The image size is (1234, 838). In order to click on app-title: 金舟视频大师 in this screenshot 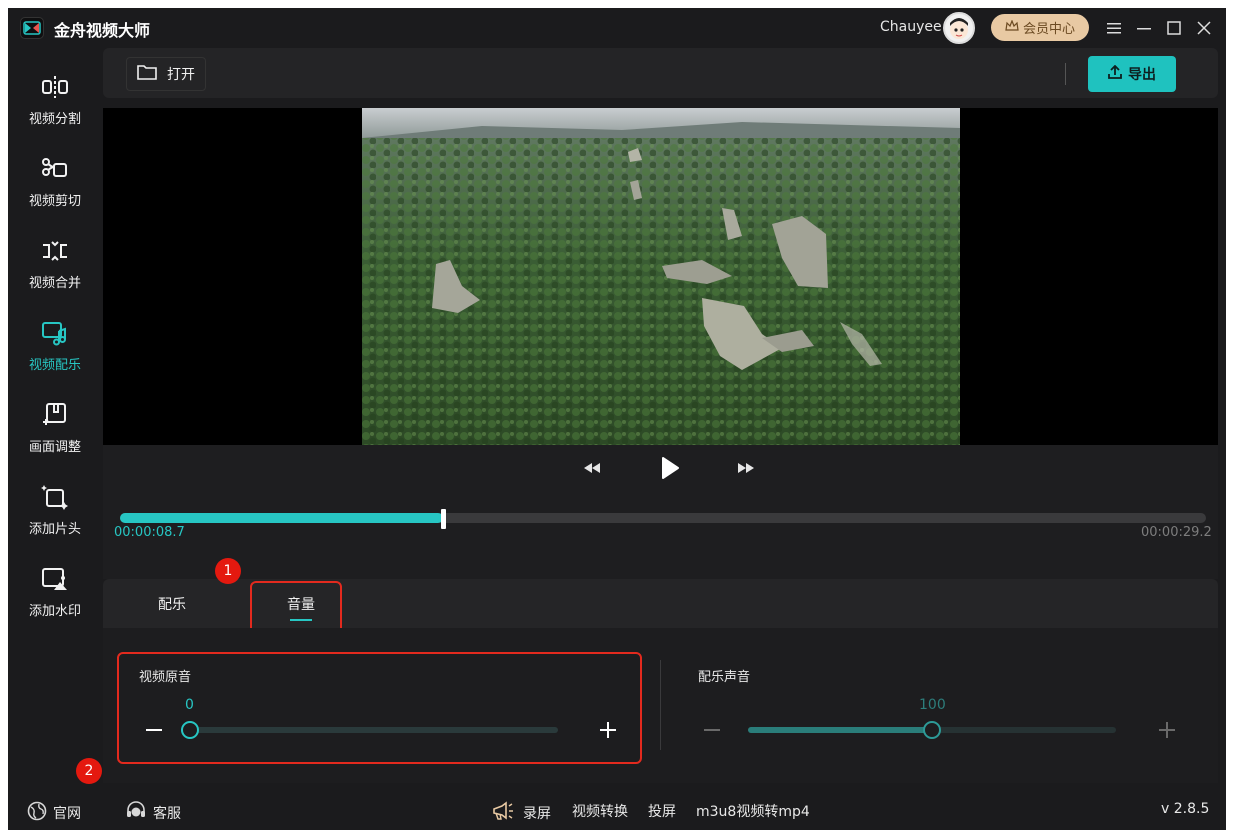, I will do `click(102, 30)`.